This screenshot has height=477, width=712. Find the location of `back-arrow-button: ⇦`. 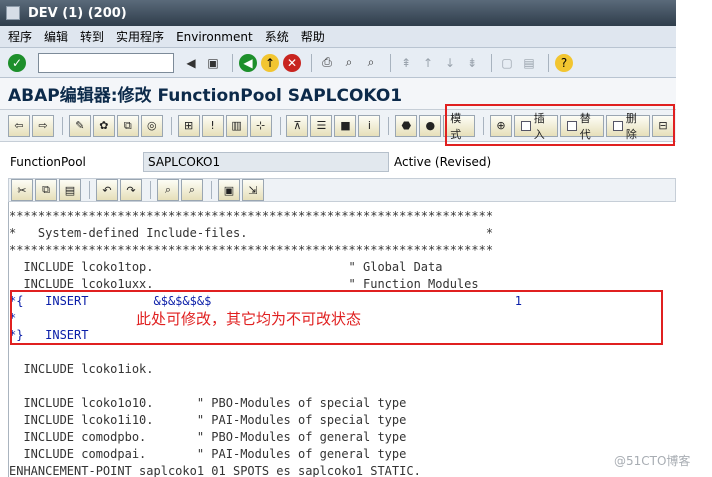

back-arrow-button: ⇦ is located at coordinates (19, 125).